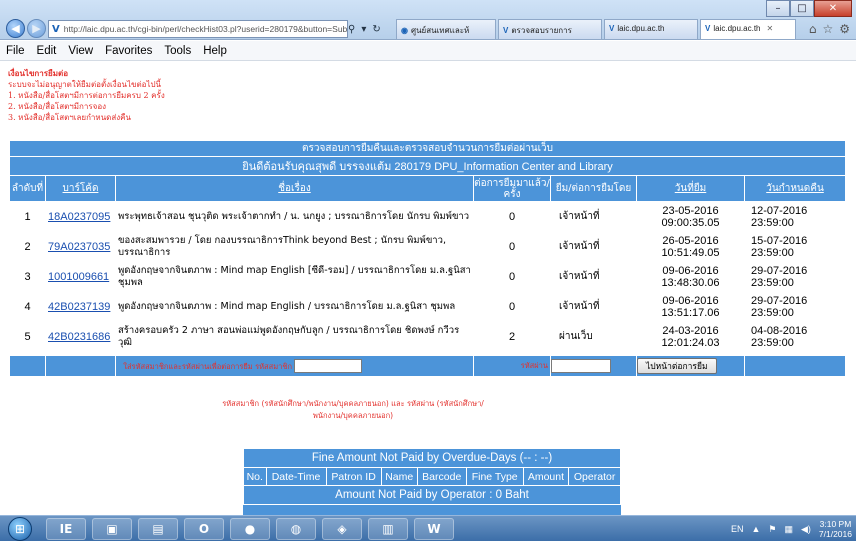 This screenshot has width=856, height=541. What do you see at coordinates (399, 476) in the screenshot?
I see `fine-col-name: Name` at bounding box center [399, 476].